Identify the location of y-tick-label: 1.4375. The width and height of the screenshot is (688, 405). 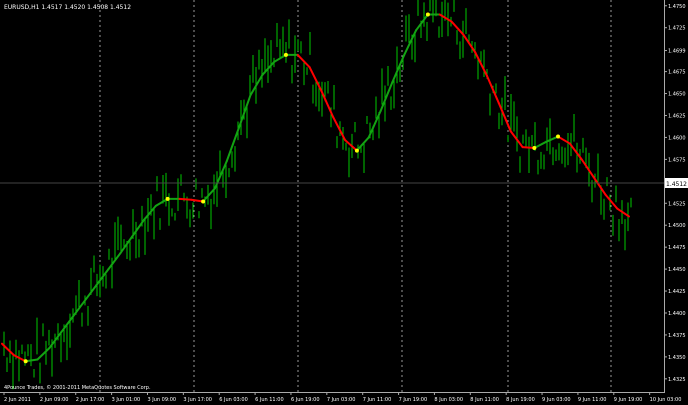
(677, 336).